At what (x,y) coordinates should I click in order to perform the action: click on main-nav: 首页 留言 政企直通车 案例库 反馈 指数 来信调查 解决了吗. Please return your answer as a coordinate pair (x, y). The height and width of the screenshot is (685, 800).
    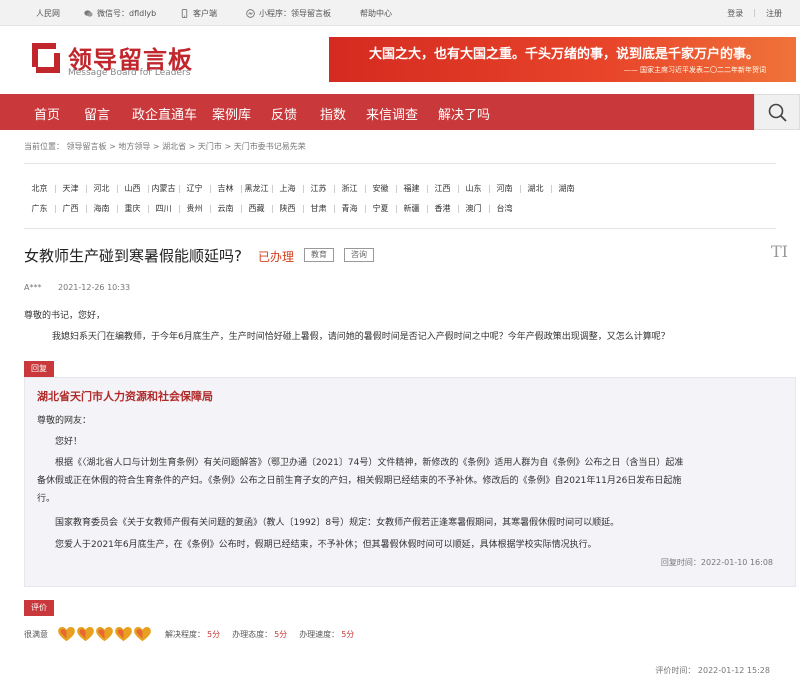
    Looking at the image, I should click on (400, 112).